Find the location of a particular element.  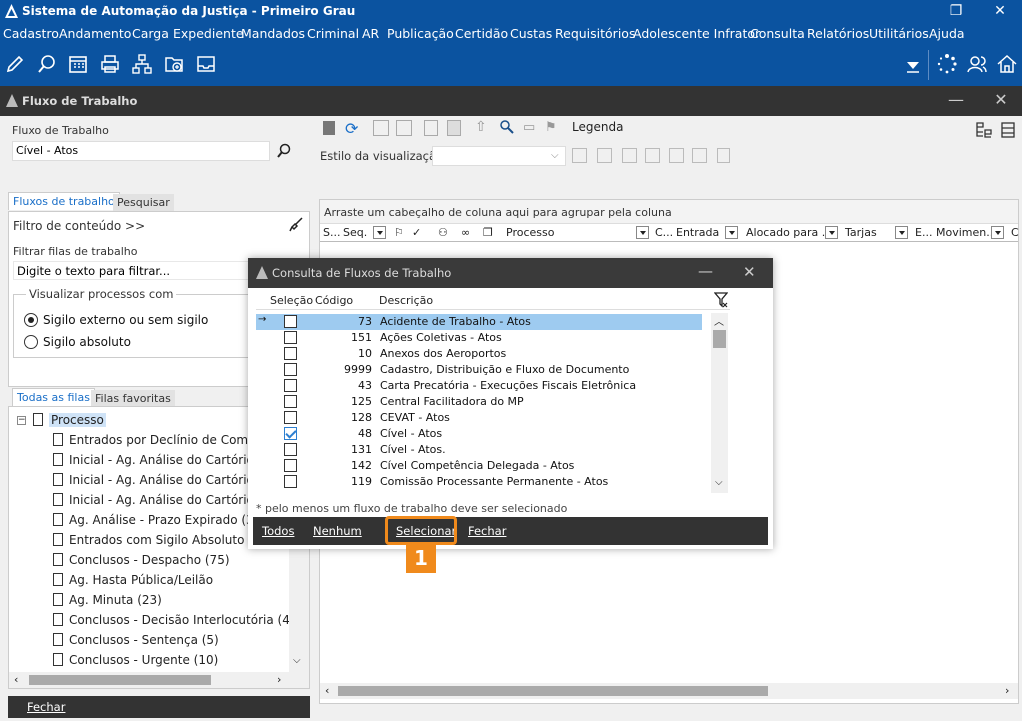

refresh-icon: ⟳ is located at coordinates (351, 128).